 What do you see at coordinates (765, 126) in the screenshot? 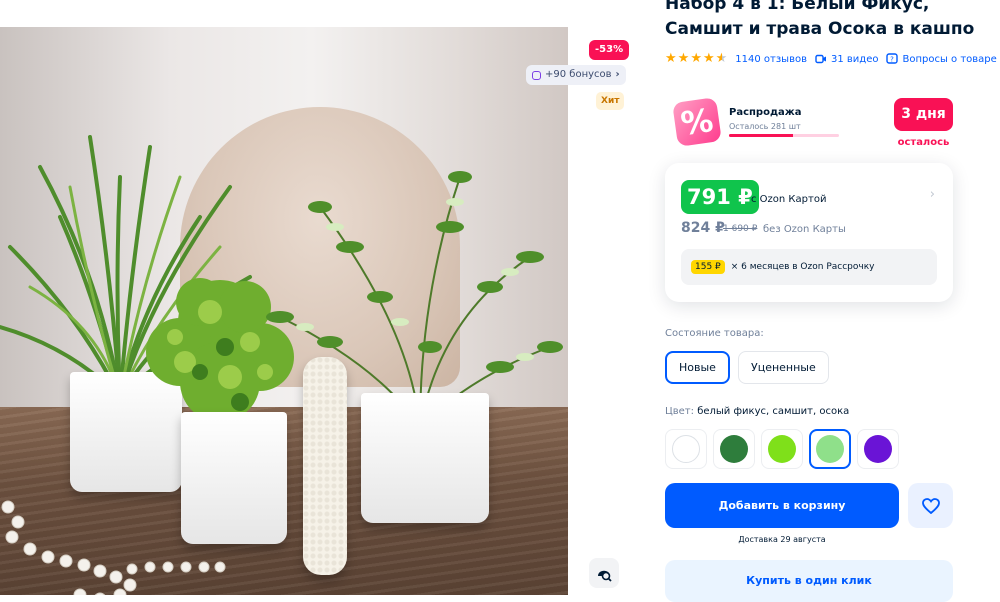
I see `sale-remaining: Осталось 281 шт` at bounding box center [765, 126].